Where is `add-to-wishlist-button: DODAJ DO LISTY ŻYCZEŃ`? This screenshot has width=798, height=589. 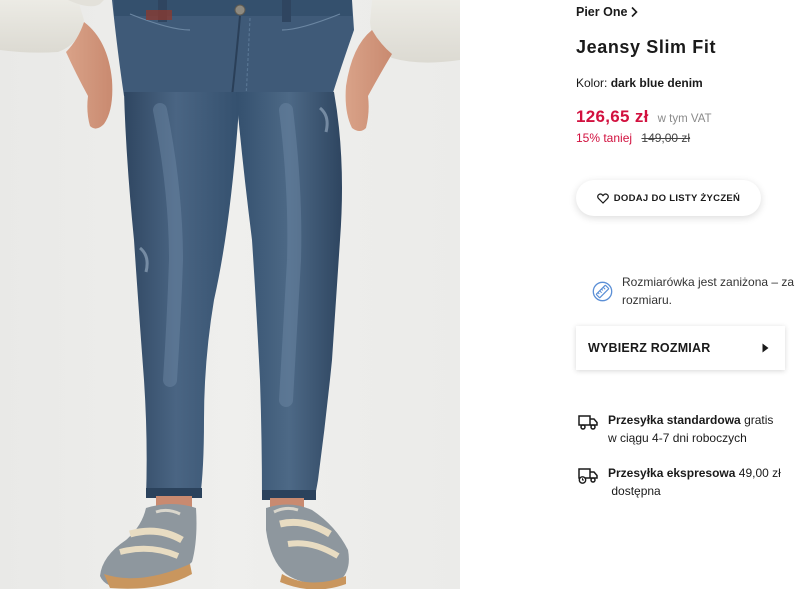
add-to-wishlist-button: DODAJ DO LISTY ŻYCZEŃ is located at coordinates (668, 198).